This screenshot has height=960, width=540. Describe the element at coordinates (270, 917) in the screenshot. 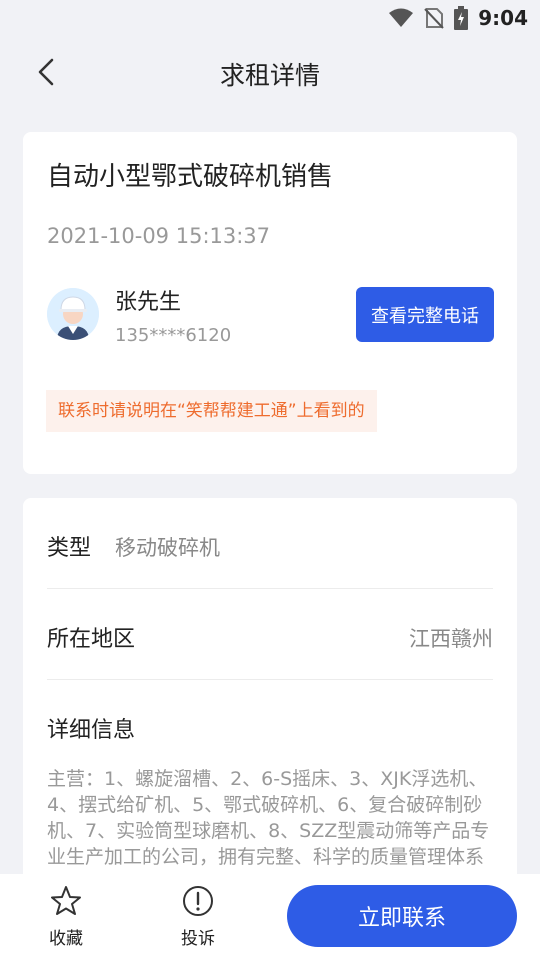

I see `bottom-action-bar: 收藏 投诉 立即联系` at that location.